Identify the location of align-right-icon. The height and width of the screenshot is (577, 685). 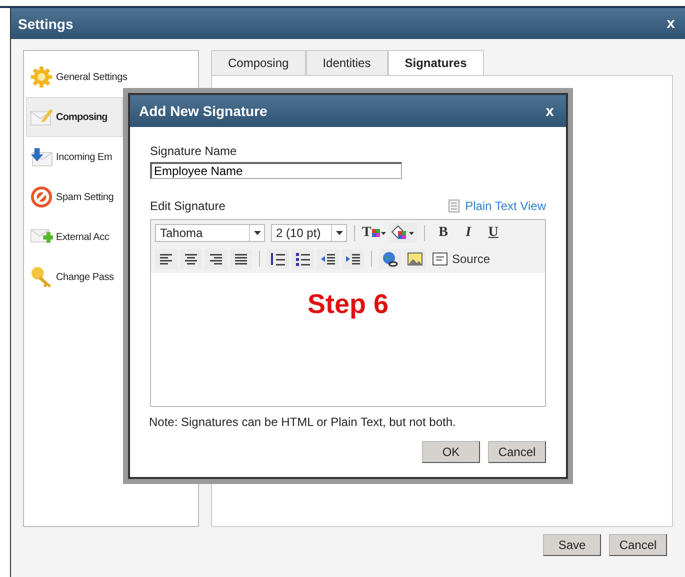
(216, 259).